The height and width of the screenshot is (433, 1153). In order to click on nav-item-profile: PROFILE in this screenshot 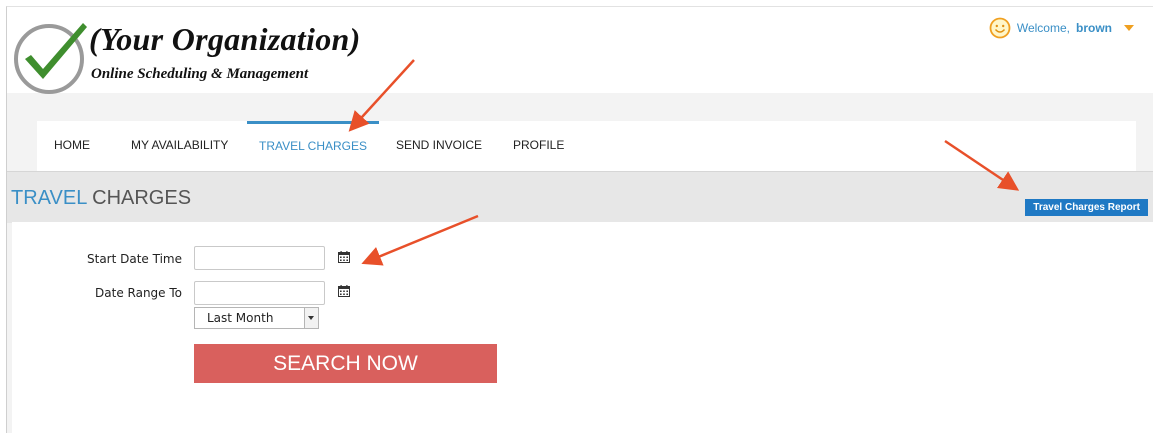, I will do `click(538, 146)`.